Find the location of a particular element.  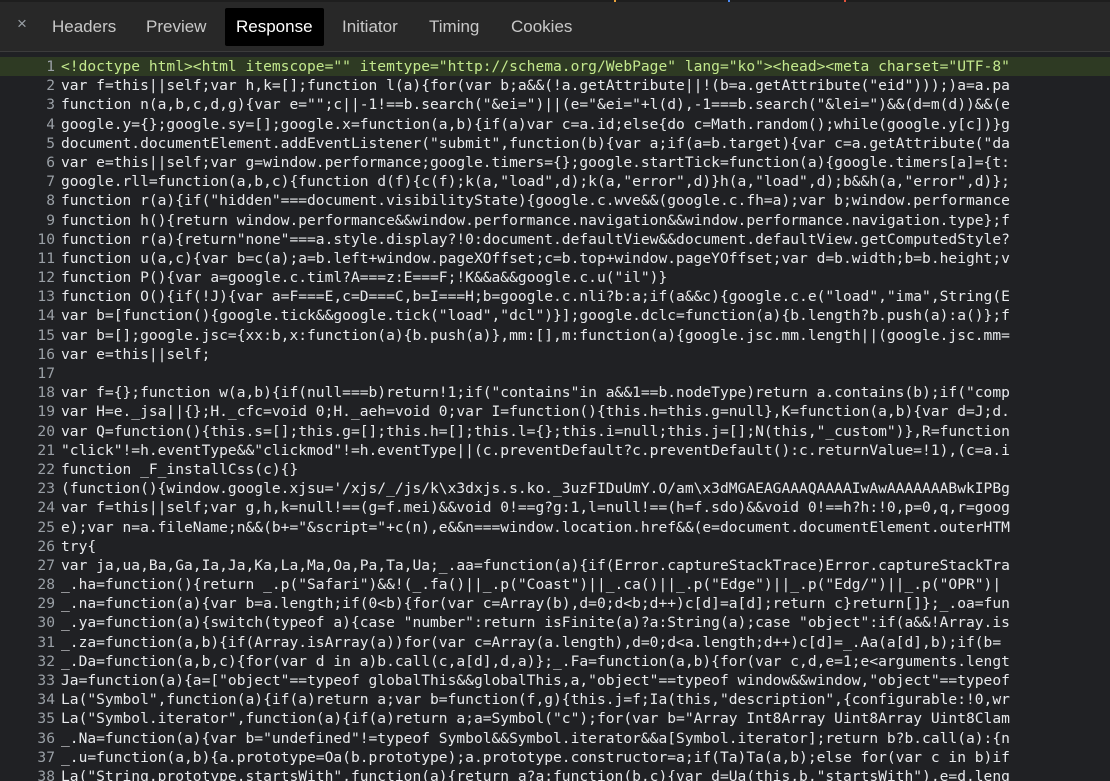

code-line: 22 function _F_installCss(c){} is located at coordinates (555, 469).